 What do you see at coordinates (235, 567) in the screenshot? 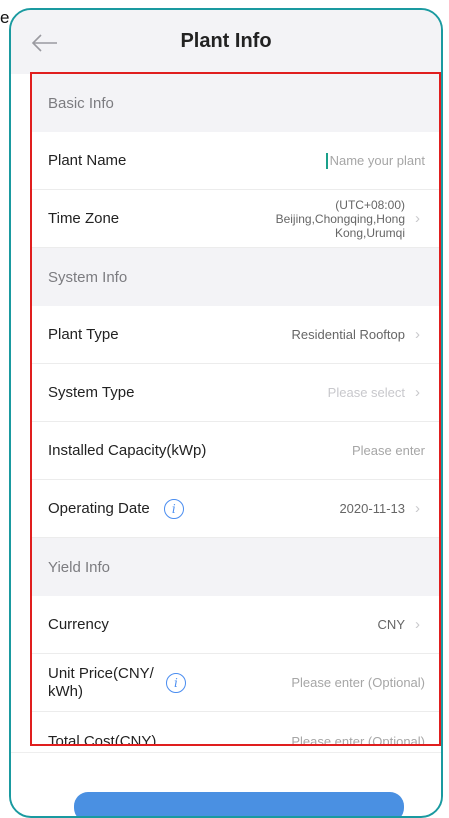
I see `section-yield-info: Yield Info` at bounding box center [235, 567].